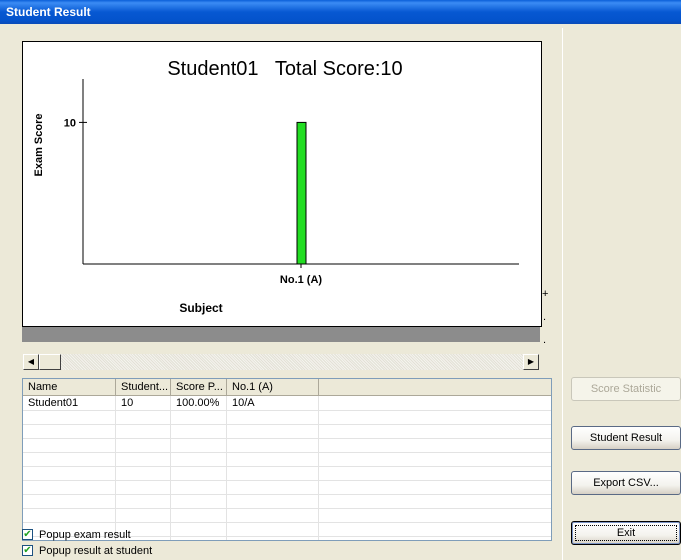  I want to click on checkbox-label: Popup result at student, so click(96, 551).